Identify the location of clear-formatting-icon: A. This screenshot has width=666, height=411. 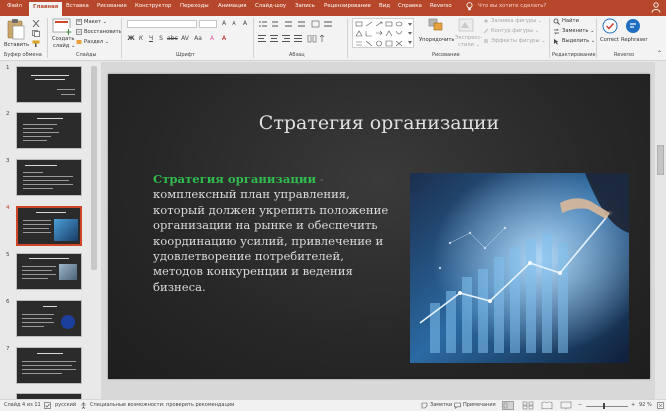
(245, 24).